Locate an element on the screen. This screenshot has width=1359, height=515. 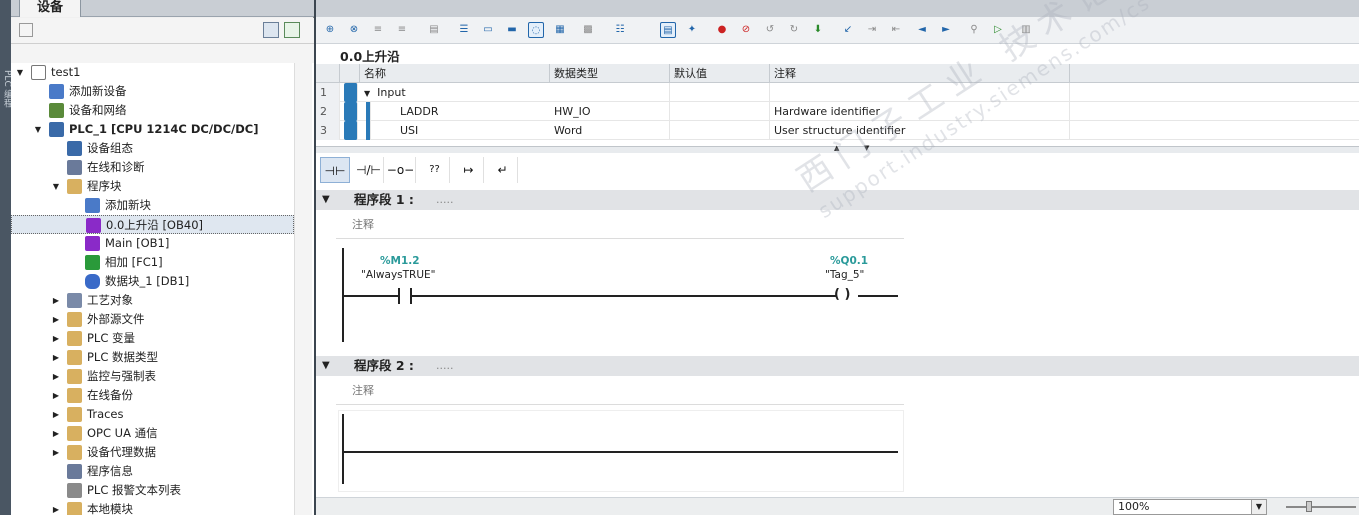
tree-node: 添加新块 is located at coordinates (152, 205).